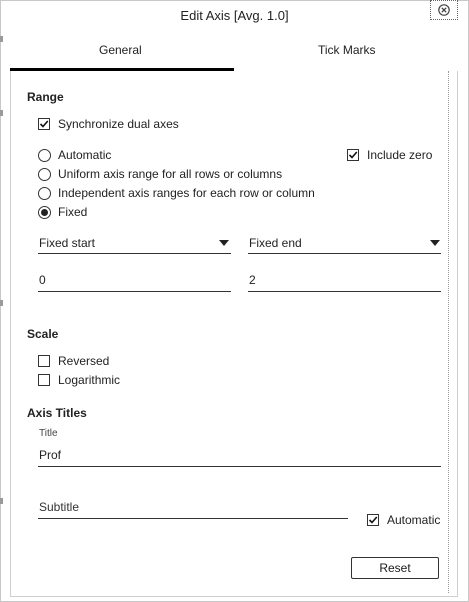 The height and width of the screenshot is (602, 469). What do you see at coordinates (193, 509) in the screenshot?
I see `axis-subtitle-input: Subtitle` at bounding box center [193, 509].